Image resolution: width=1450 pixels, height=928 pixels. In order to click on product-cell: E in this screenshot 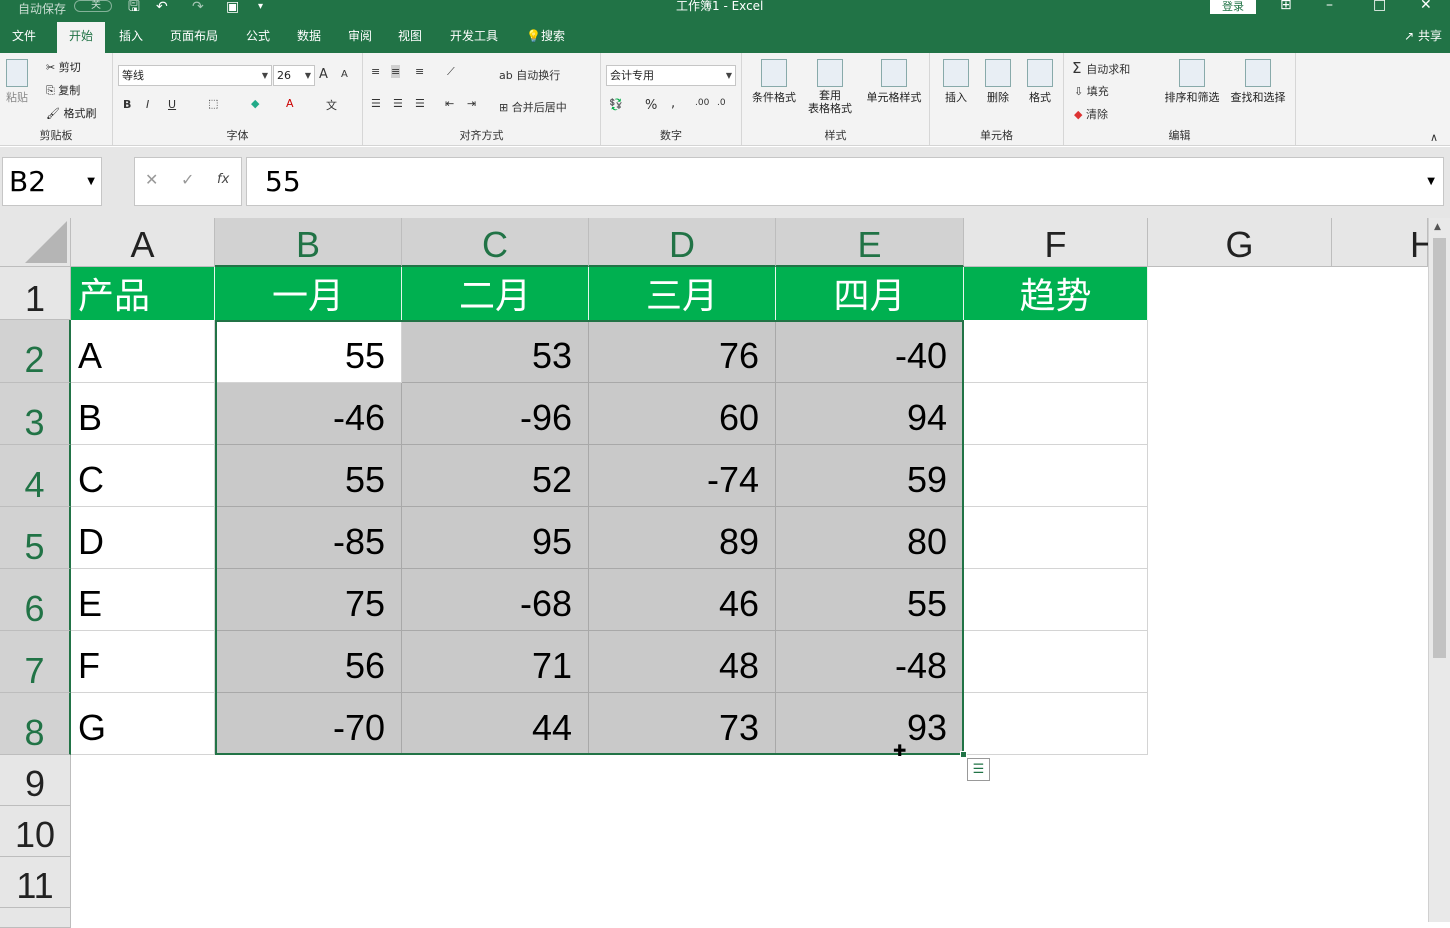, I will do `click(143, 600)`.